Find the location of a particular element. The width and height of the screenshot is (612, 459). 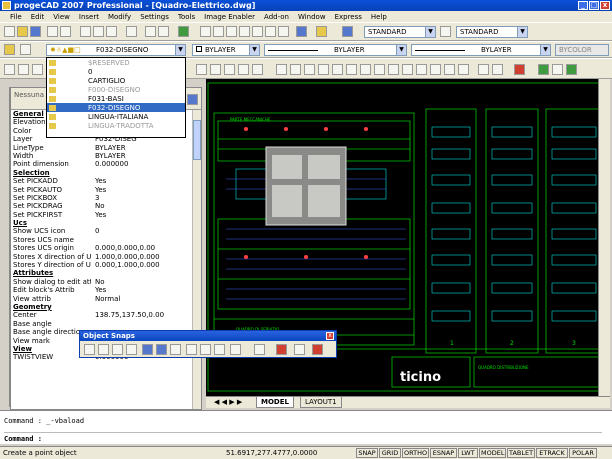

properties-icon is located at coordinates (301, 31).